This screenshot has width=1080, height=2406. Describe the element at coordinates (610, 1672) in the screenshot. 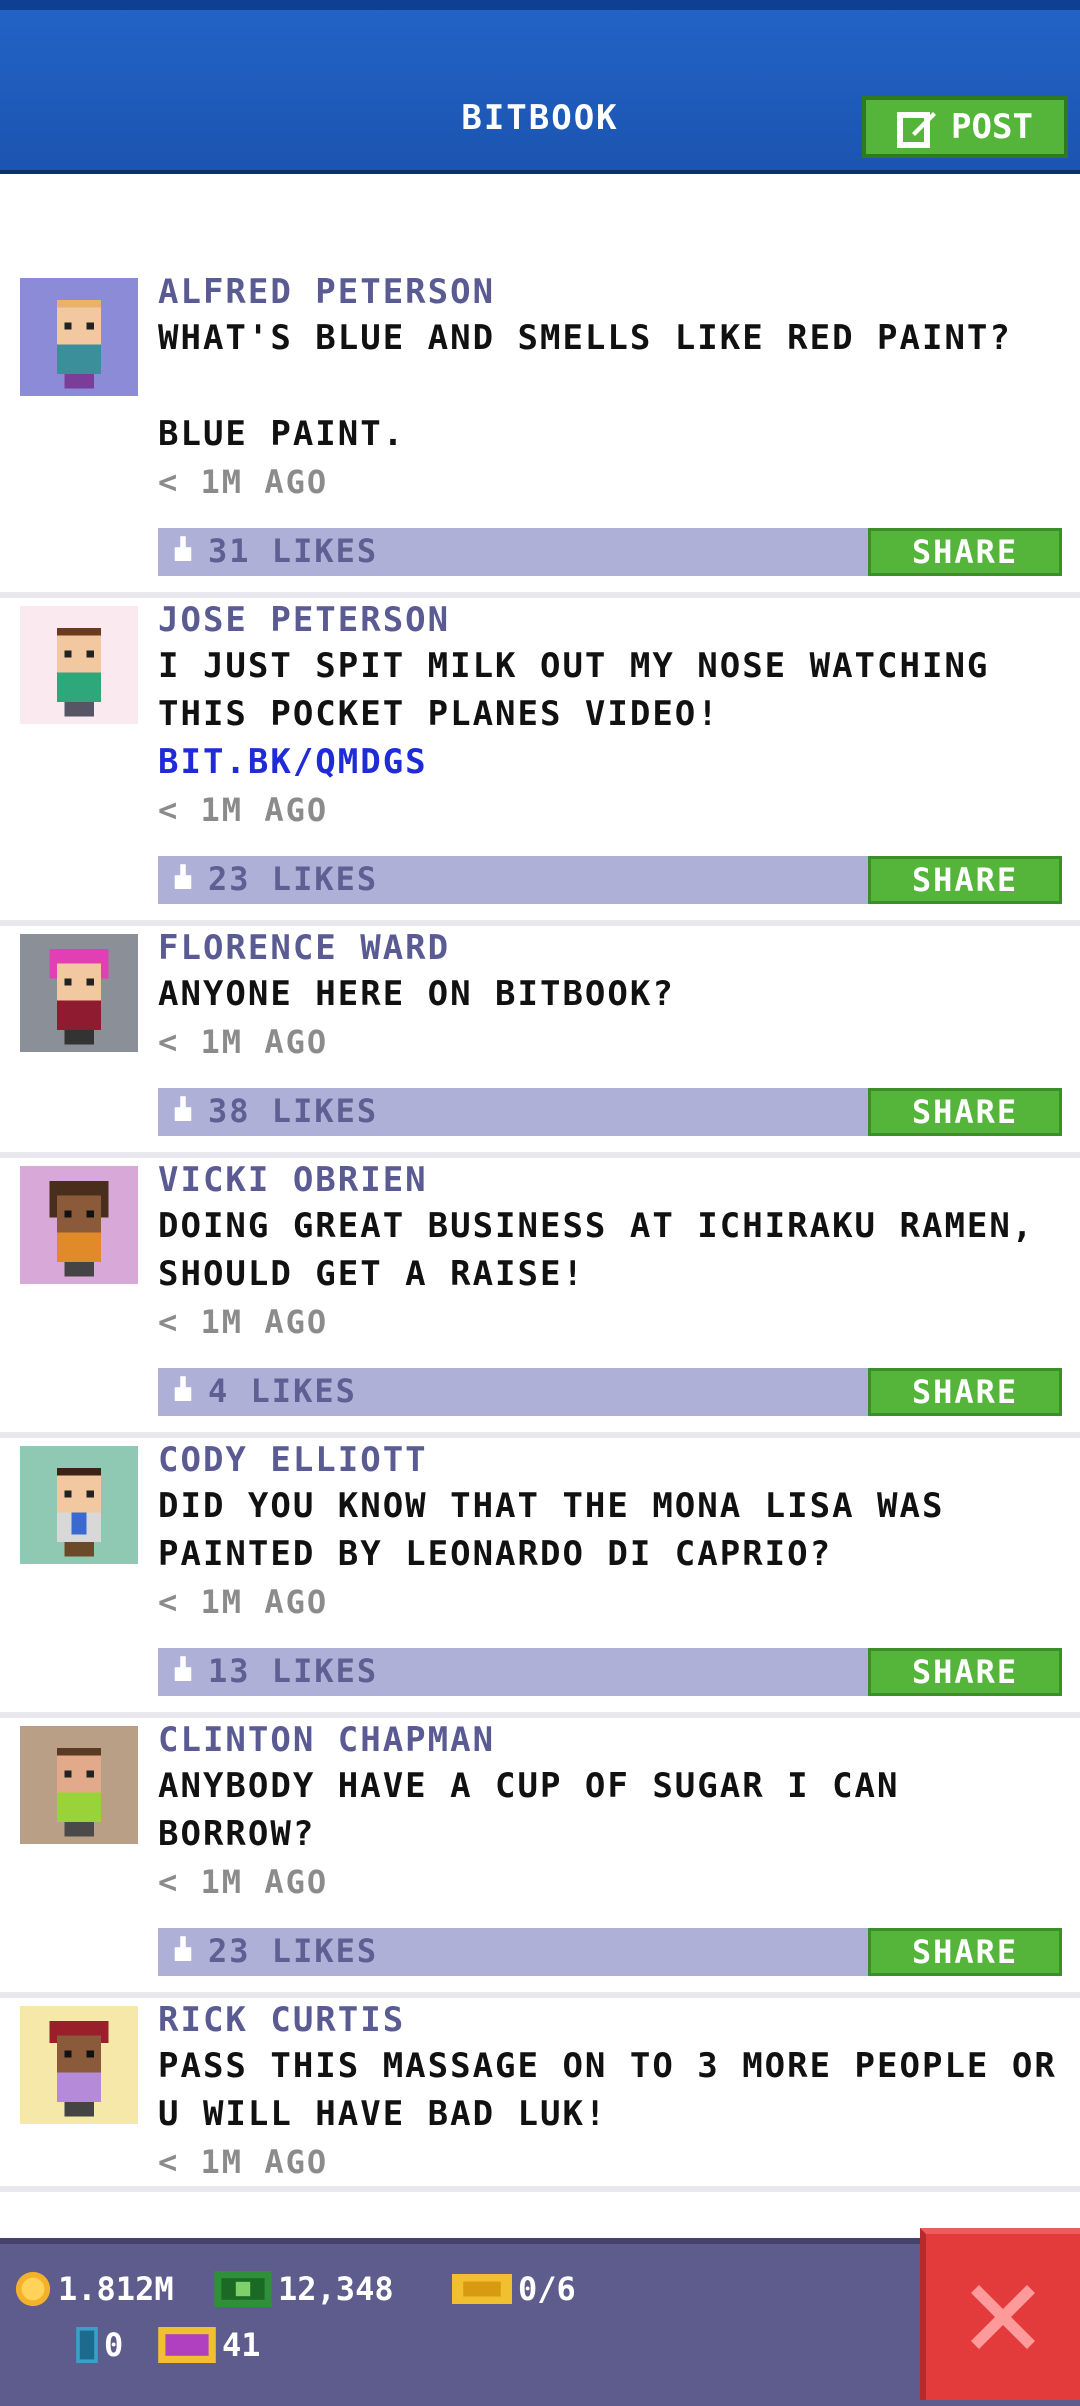

I see `likes-bar: 13 LIKES SHARE` at that location.